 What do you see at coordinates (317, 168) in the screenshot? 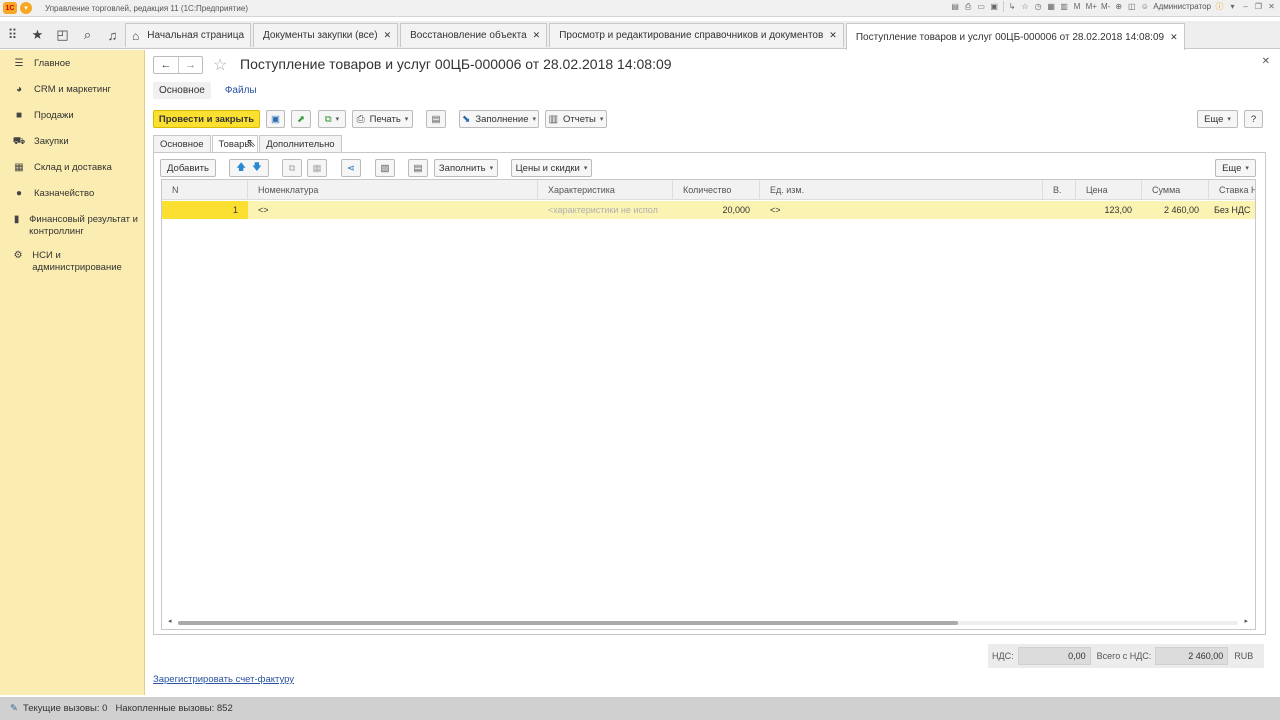
I see `paste-icon: ▦` at bounding box center [317, 168].